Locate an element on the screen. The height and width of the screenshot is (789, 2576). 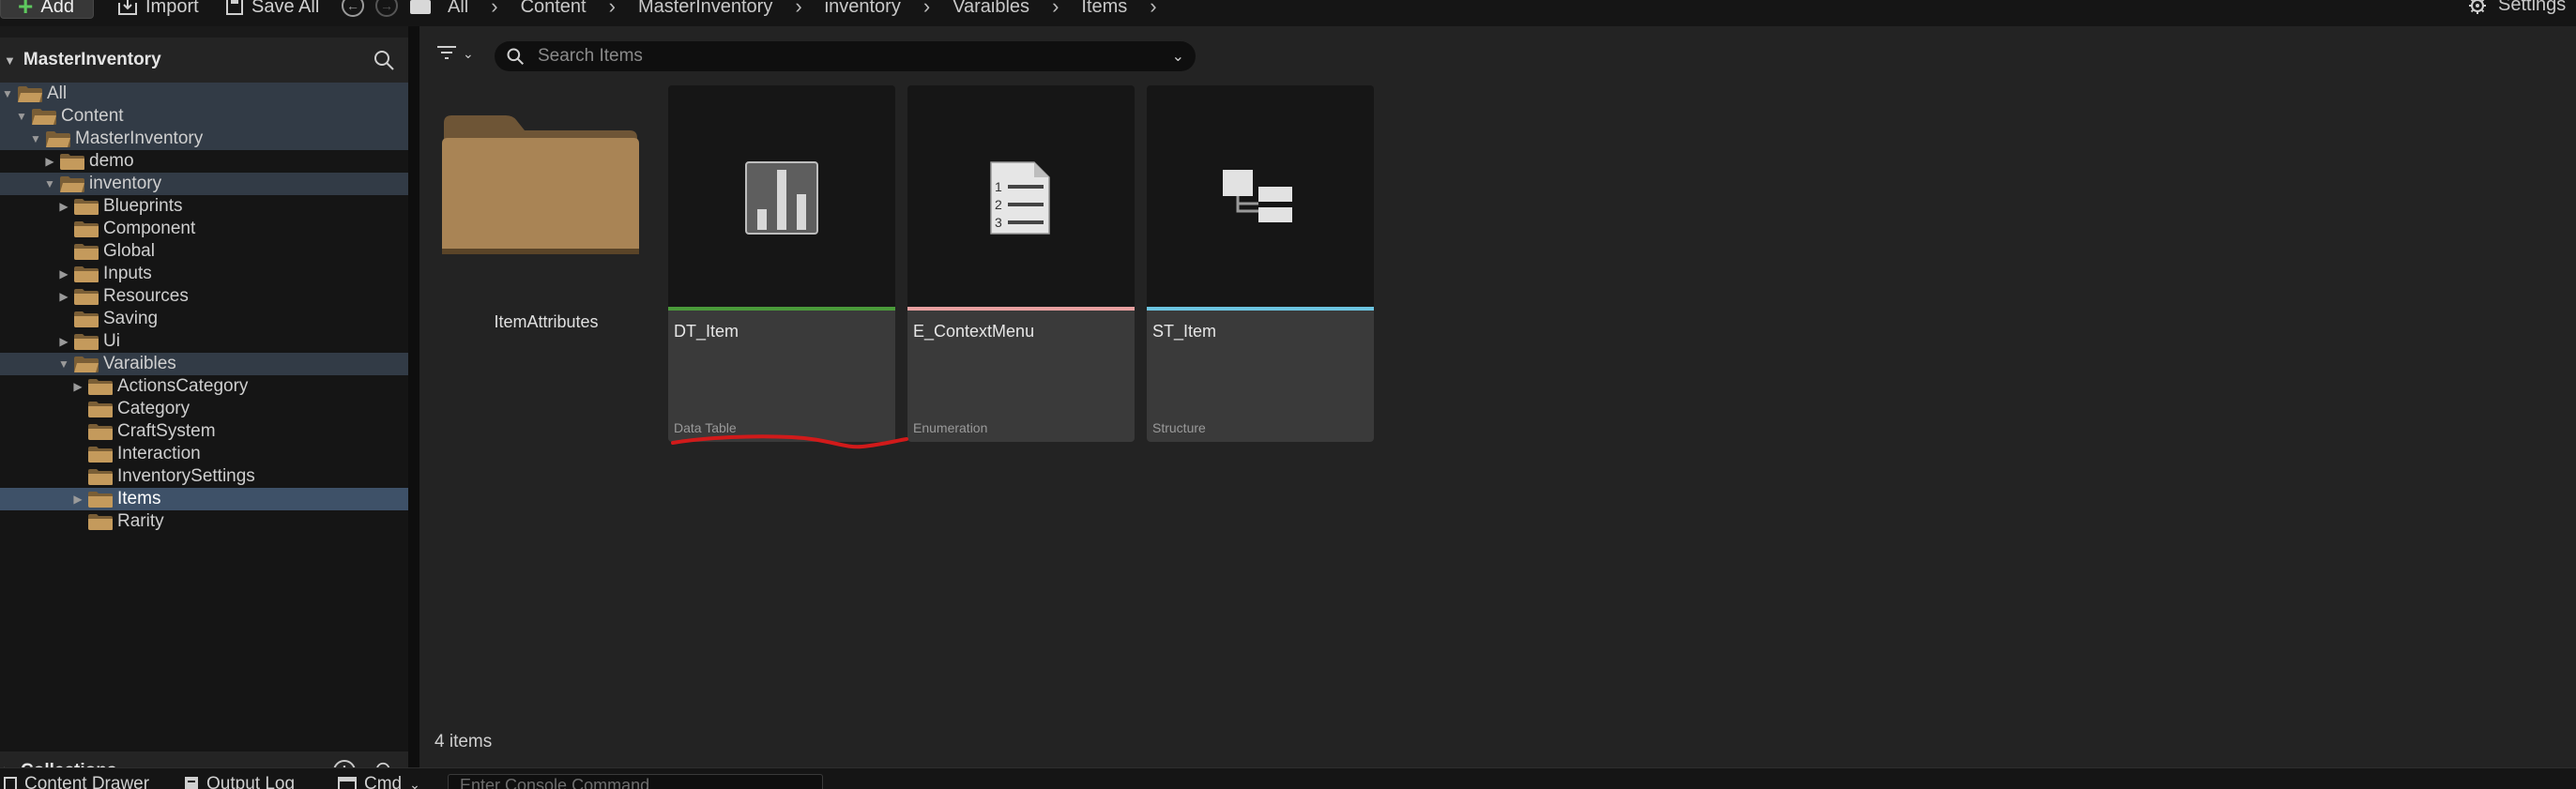
tree-item-label: ActionsCategory is located at coordinates (183, 386).